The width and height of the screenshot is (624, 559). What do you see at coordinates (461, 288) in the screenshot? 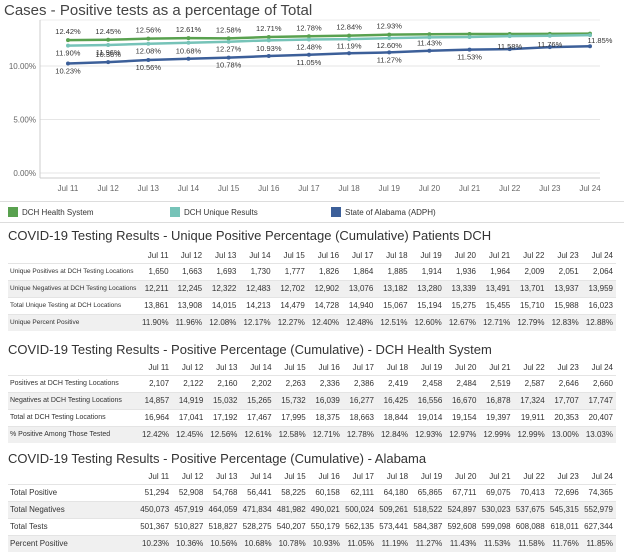
I see `table-cell: 13,339` at bounding box center [461, 288].